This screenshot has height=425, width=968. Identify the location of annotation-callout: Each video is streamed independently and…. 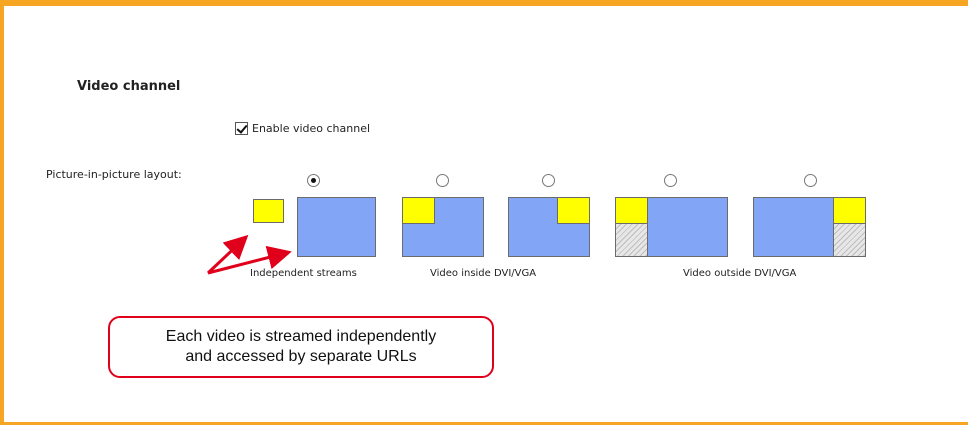
(301, 347).